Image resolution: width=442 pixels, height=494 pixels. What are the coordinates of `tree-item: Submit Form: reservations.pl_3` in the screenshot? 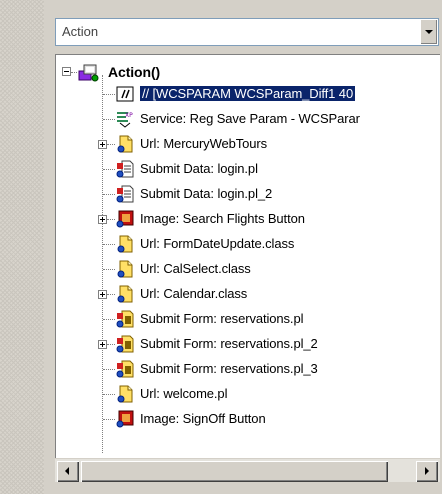 It's located at (248, 369).